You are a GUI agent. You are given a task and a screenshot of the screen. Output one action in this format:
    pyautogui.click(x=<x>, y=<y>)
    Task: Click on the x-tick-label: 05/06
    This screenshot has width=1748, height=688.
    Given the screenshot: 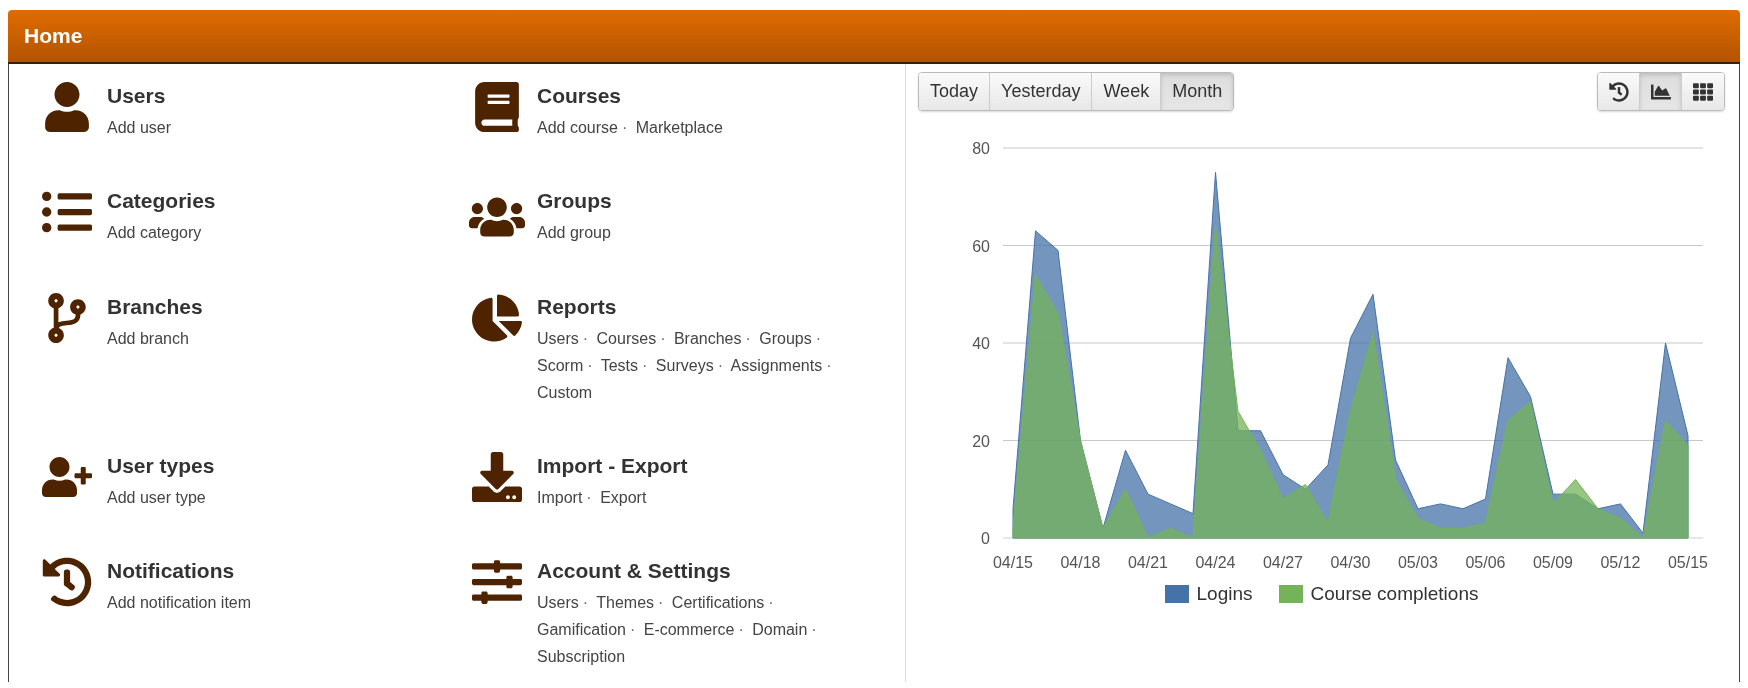 What is the action you would take?
    pyautogui.click(x=1485, y=562)
    